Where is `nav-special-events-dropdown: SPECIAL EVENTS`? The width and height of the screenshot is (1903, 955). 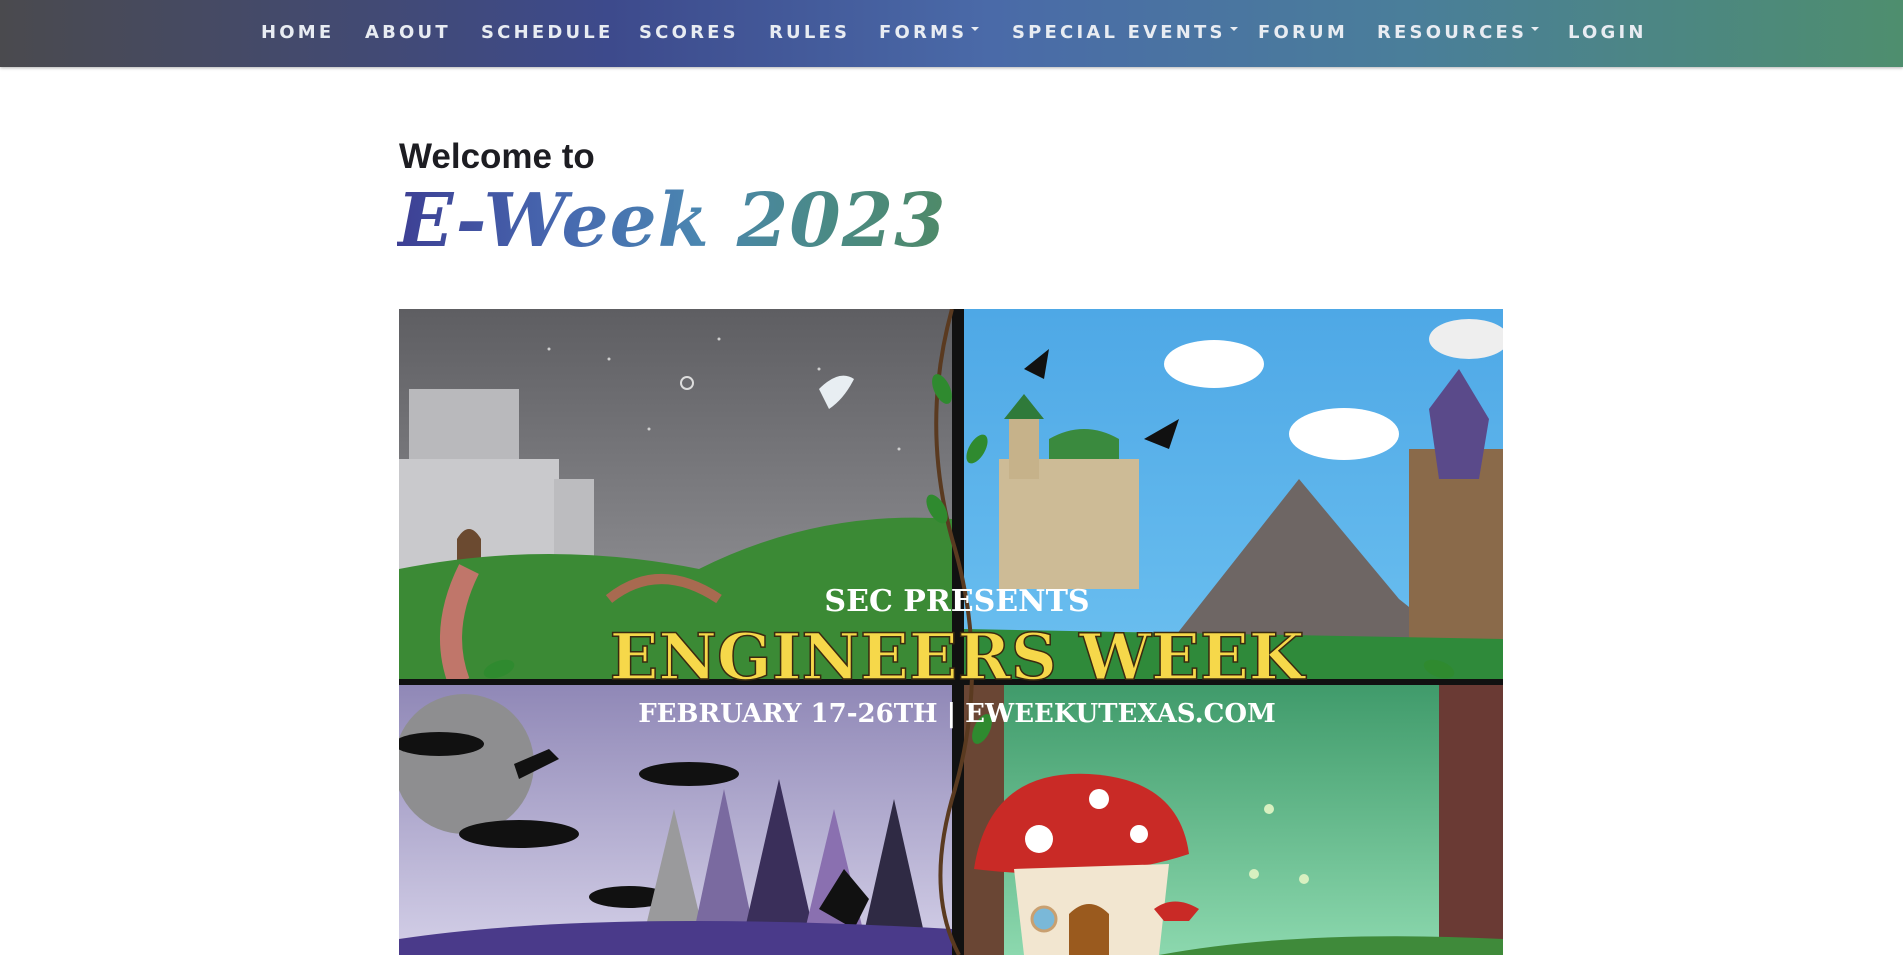
nav-special-events-dropdown: SPECIAL EVENTS is located at coordinates (1125, 33).